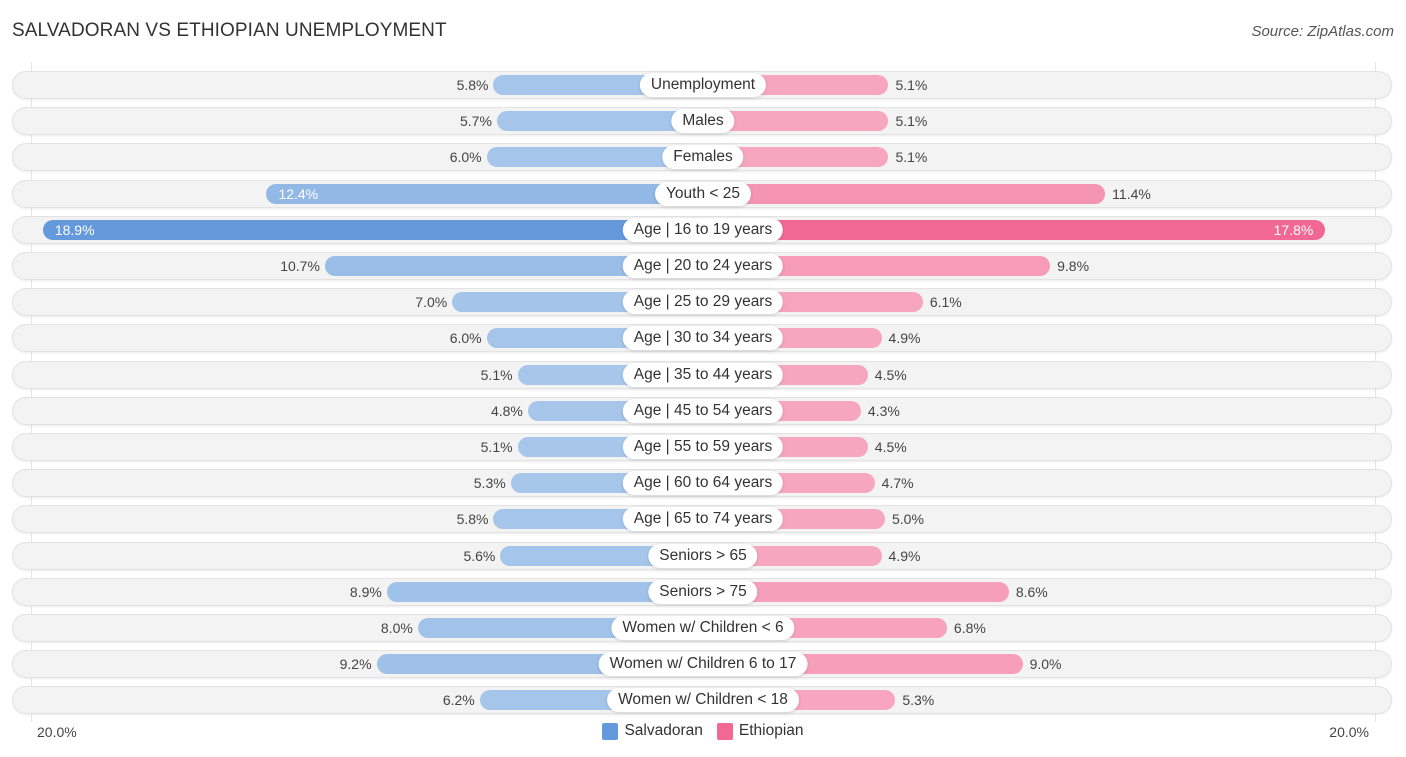 Image resolution: width=1406 pixels, height=757 pixels. What do you see at coordinates (1131, 193) in the screenshot?
I see `value-ethiopian: 11.4%` at bounding box center [1131, 193].